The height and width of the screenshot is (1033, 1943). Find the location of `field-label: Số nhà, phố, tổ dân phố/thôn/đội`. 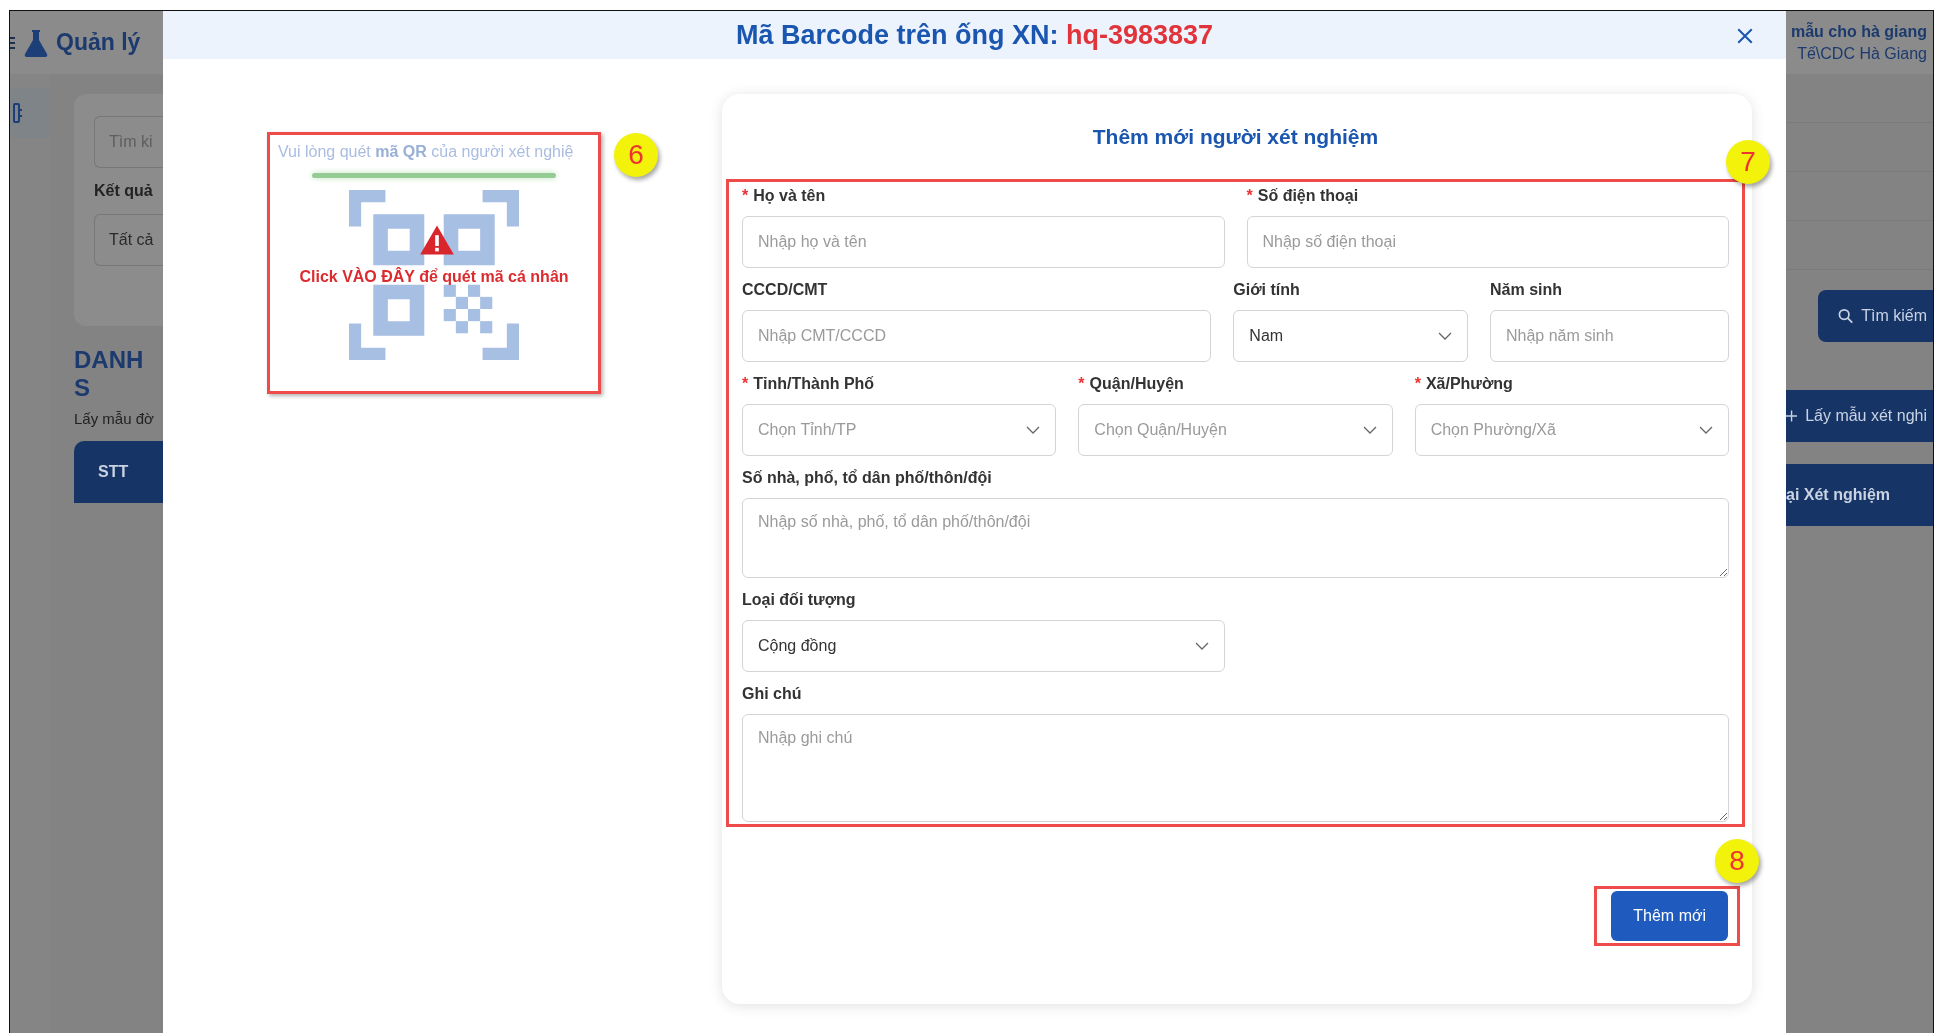

field-label: Số nhà, phố, tổ dân phố/thôn/đội is located at coordinates (867, 478).